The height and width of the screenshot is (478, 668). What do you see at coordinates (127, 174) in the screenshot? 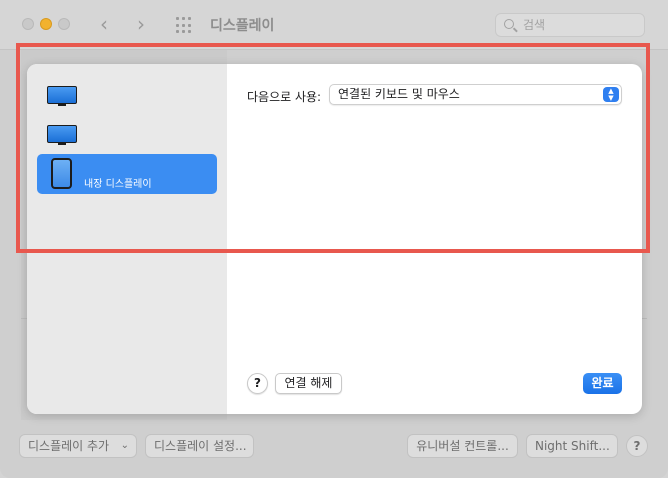
I see `display-item-builtin: 내장 디스플레이` at bounding box center [127, 174].